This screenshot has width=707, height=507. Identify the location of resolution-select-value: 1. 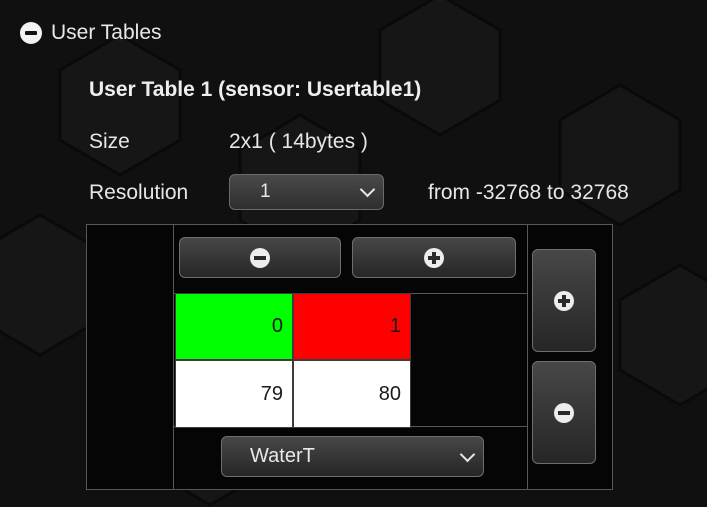
(265, 191).